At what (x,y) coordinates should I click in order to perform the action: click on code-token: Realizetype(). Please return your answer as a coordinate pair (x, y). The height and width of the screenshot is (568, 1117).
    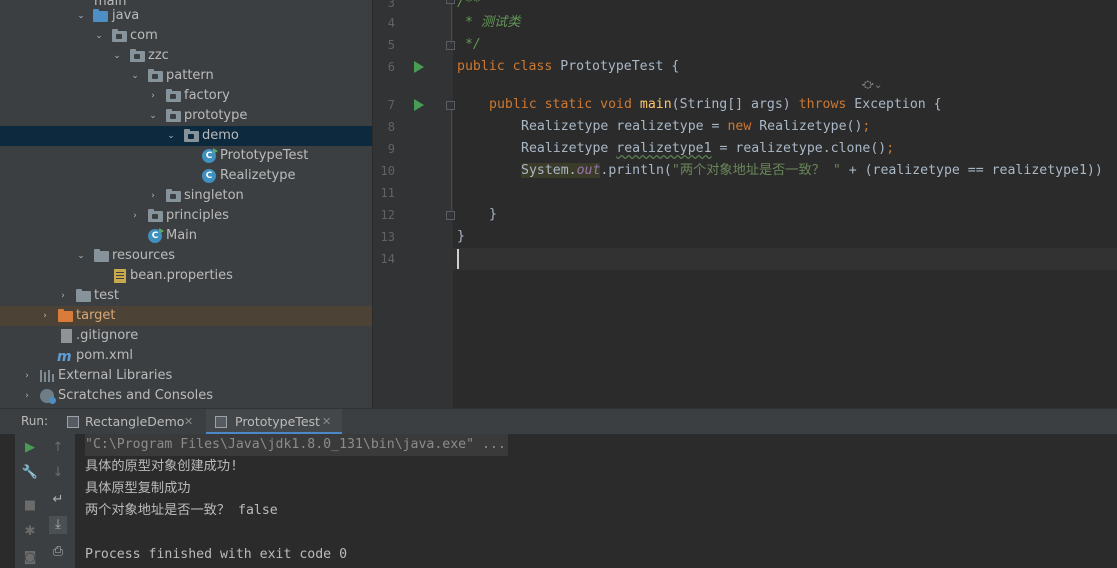
    Looking at the image, I should click on (807, 126).